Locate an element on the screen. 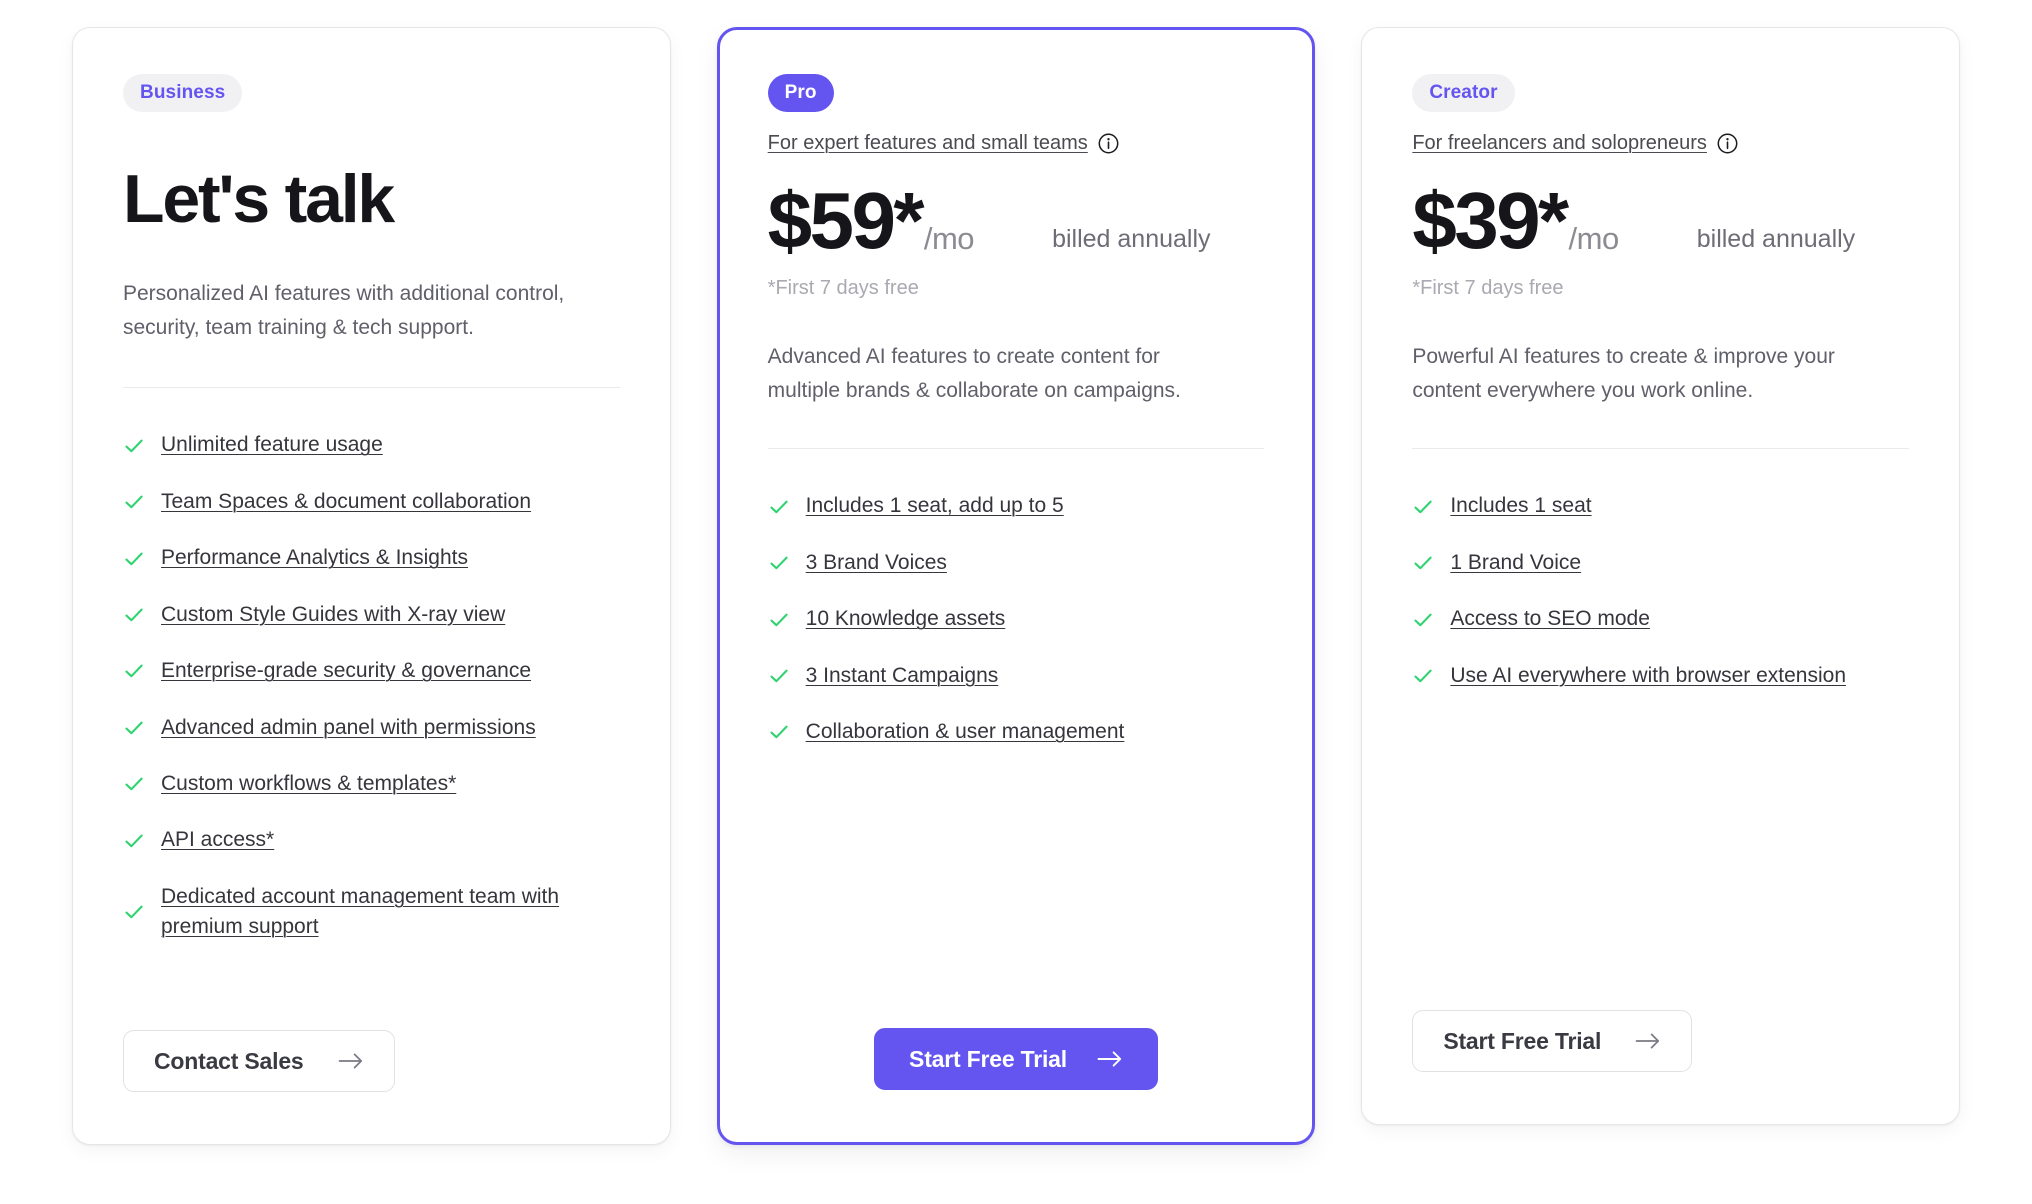 The image size is (2032, 1204). cta-zone-business: Contact Sales is located at coordinates (371, 1087).